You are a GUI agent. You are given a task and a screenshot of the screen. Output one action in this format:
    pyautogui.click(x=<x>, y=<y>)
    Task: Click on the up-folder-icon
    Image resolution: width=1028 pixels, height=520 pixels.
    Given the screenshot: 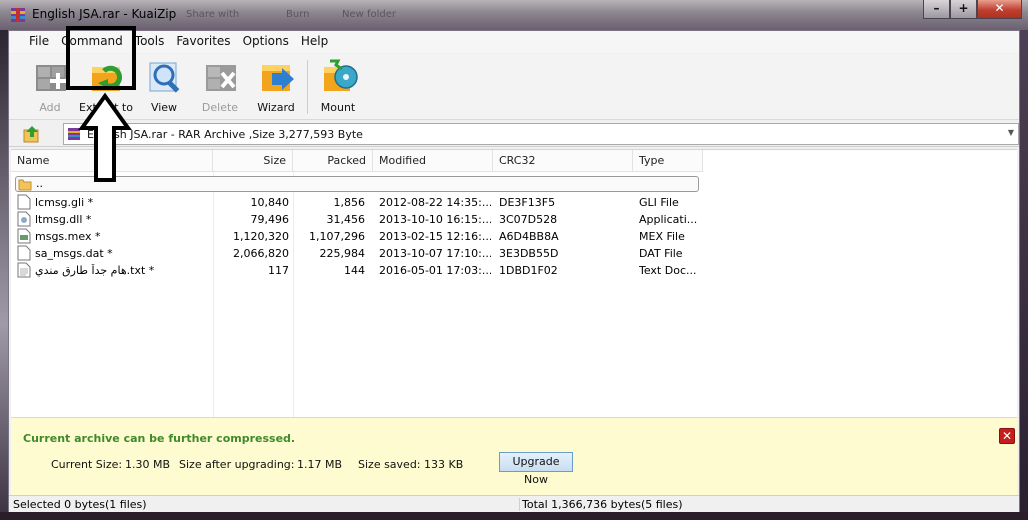 What is the action you would take?
    pyautogui.click(x=32, y=134)
    